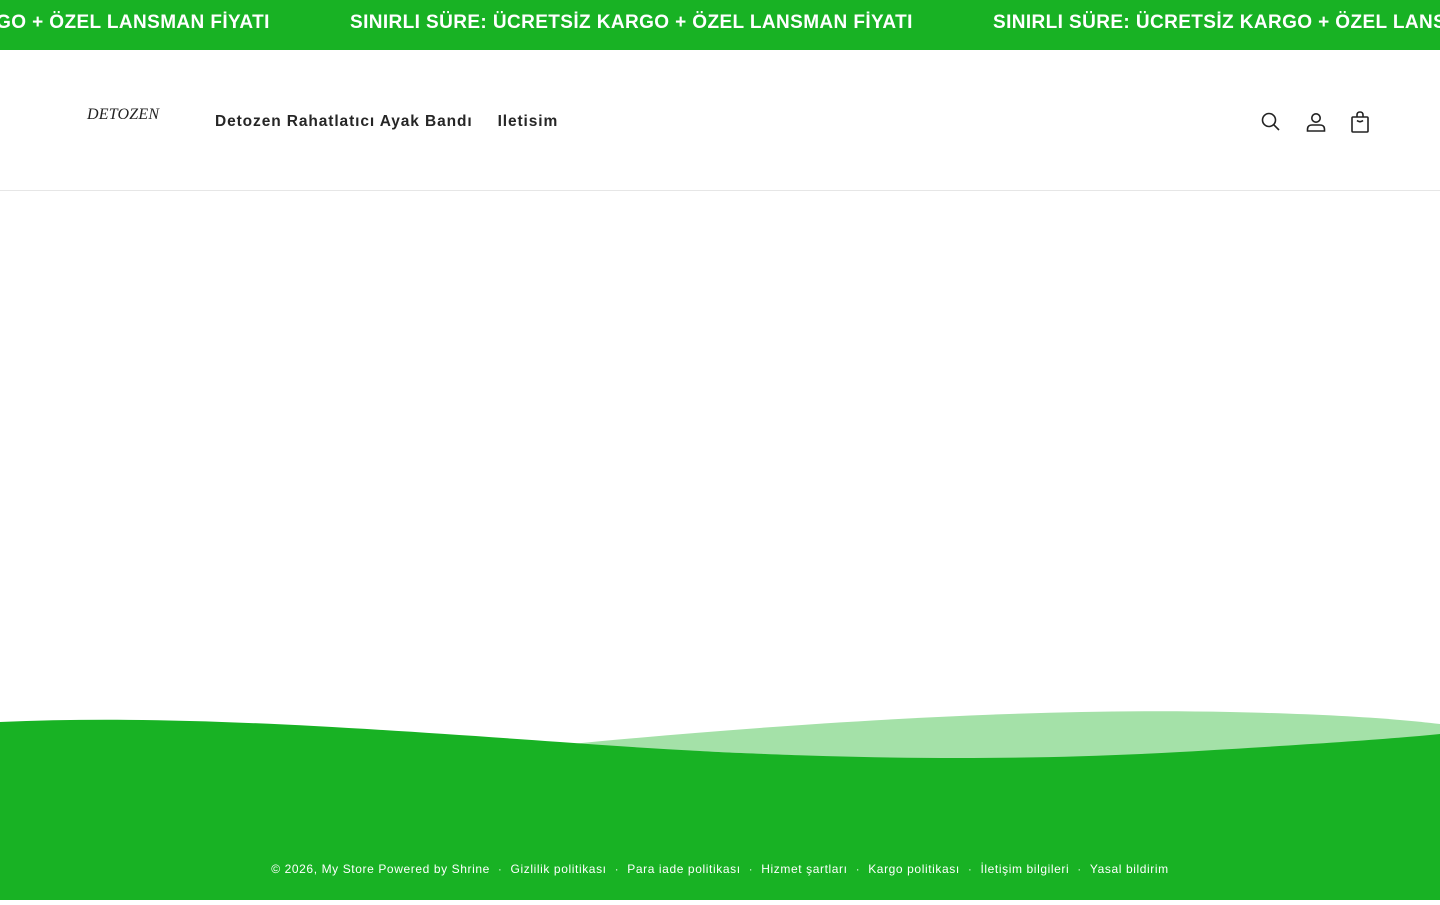 Image resolution: width=1440 pixels, height=905 pixels. What do you see at coordinates (344, 122) in the screenshot?
I see `nav-link-product: Detozen Rahatlatıcı Ayak Bandı` at bounding box center [344, 122].